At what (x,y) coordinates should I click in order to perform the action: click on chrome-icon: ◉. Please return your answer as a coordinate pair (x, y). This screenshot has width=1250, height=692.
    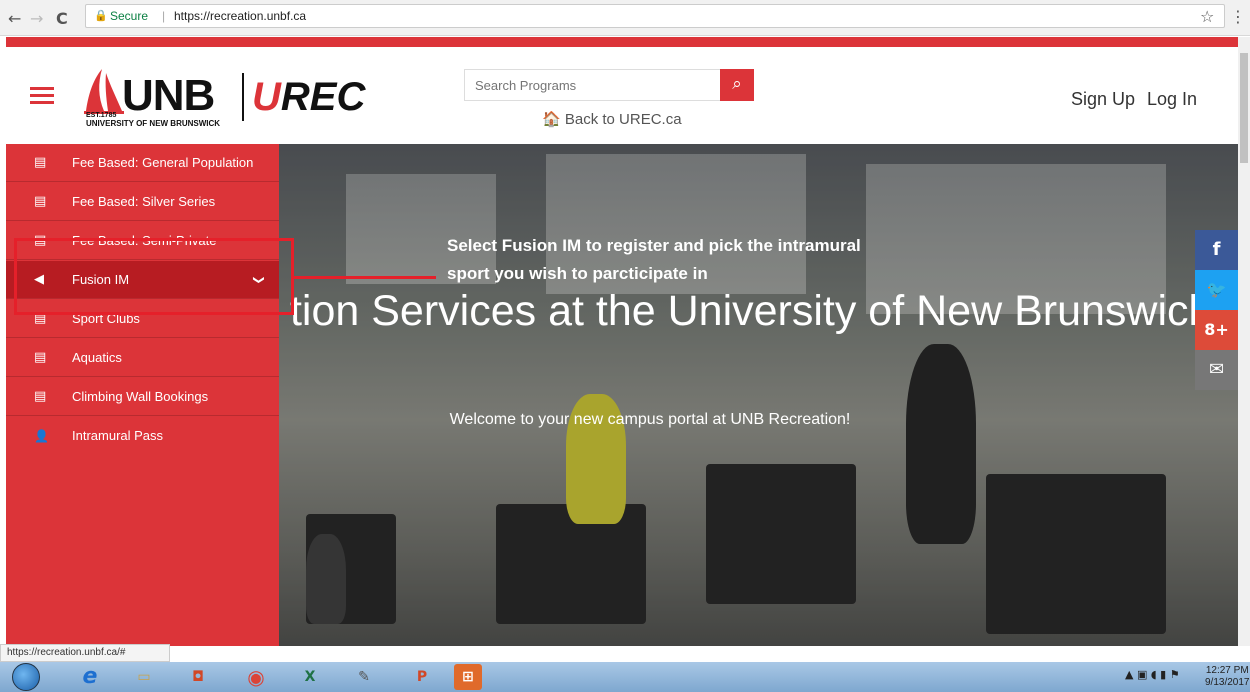
    Looking at the image, I should click on (256, 677).